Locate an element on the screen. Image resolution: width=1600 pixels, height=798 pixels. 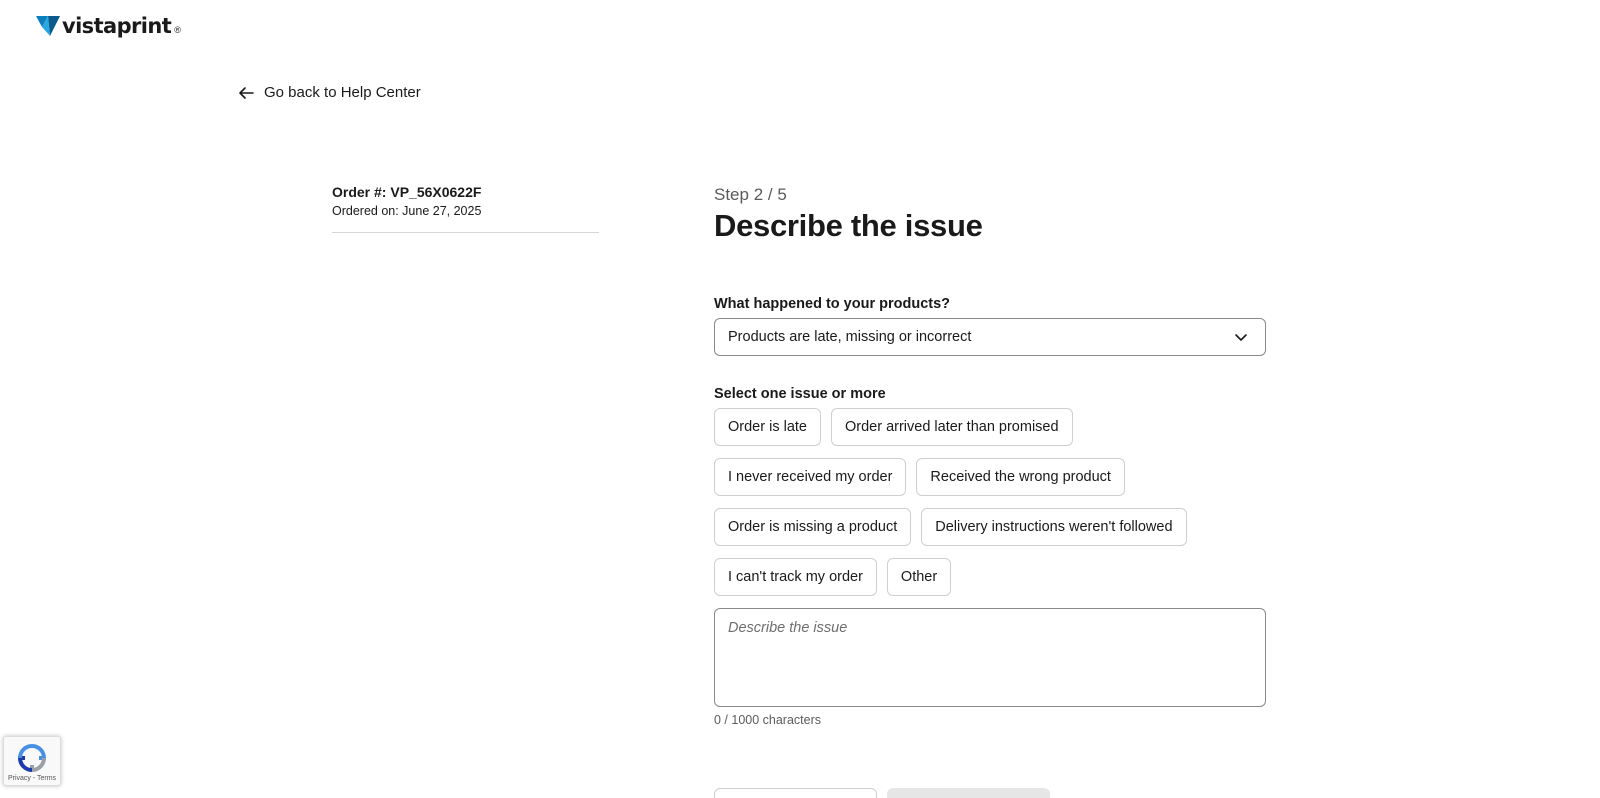
issue-chip-wrong-product: Received the wrong product is located at coordinates (1020, 477).